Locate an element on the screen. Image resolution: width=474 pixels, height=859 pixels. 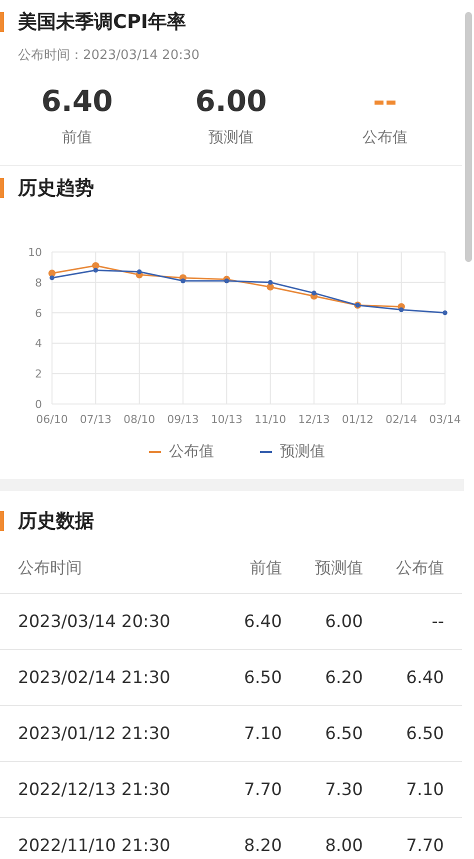
axis-label: 4 is located at coordinates (38, 343).